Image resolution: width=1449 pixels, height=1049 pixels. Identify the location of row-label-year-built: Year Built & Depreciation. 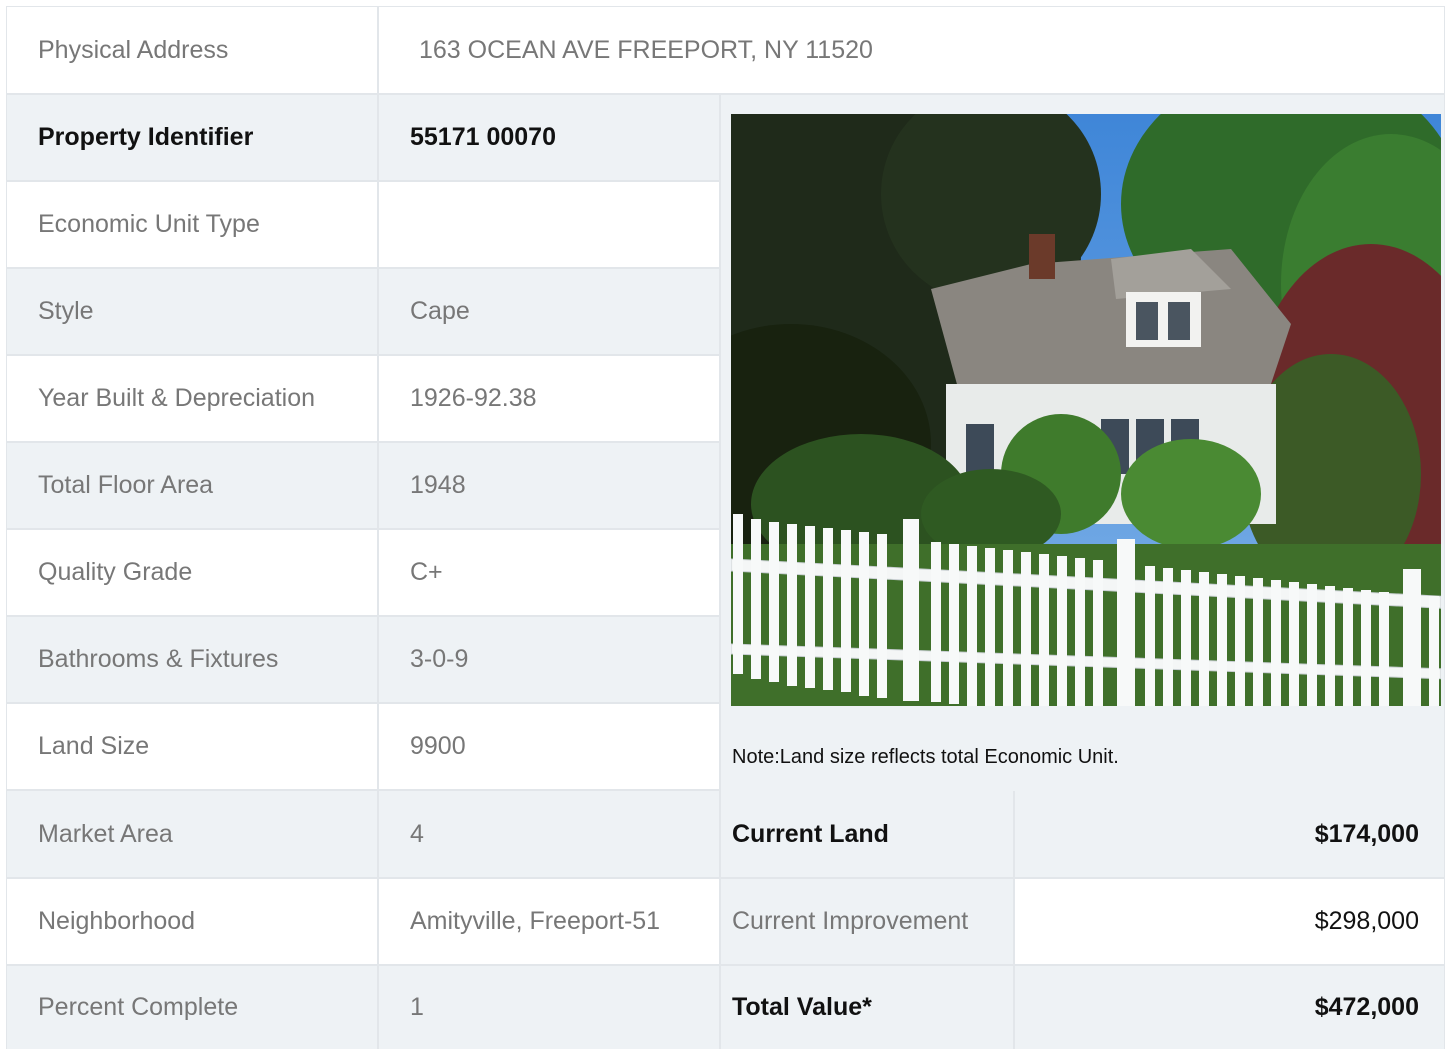
(192, 398).